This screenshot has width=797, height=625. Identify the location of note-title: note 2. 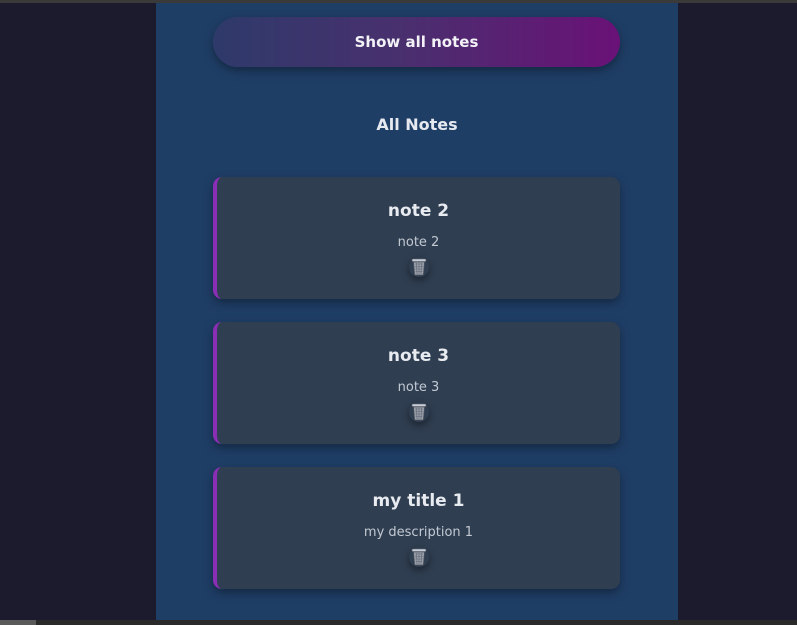
(418, 211).